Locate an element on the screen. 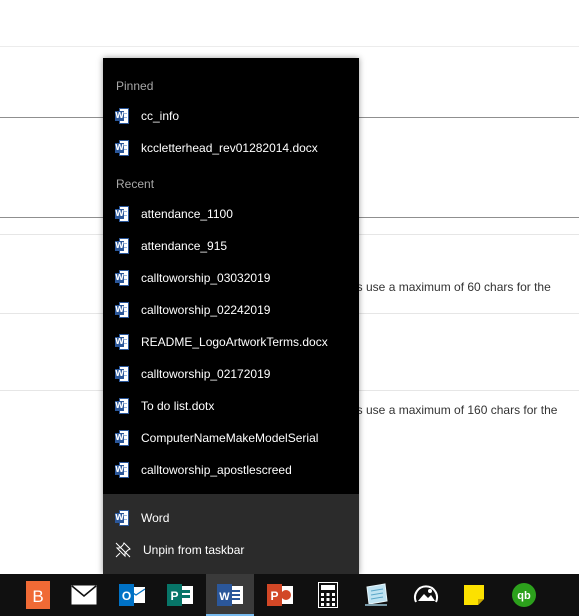  svg-text: B is located at coordinates (37, 596).